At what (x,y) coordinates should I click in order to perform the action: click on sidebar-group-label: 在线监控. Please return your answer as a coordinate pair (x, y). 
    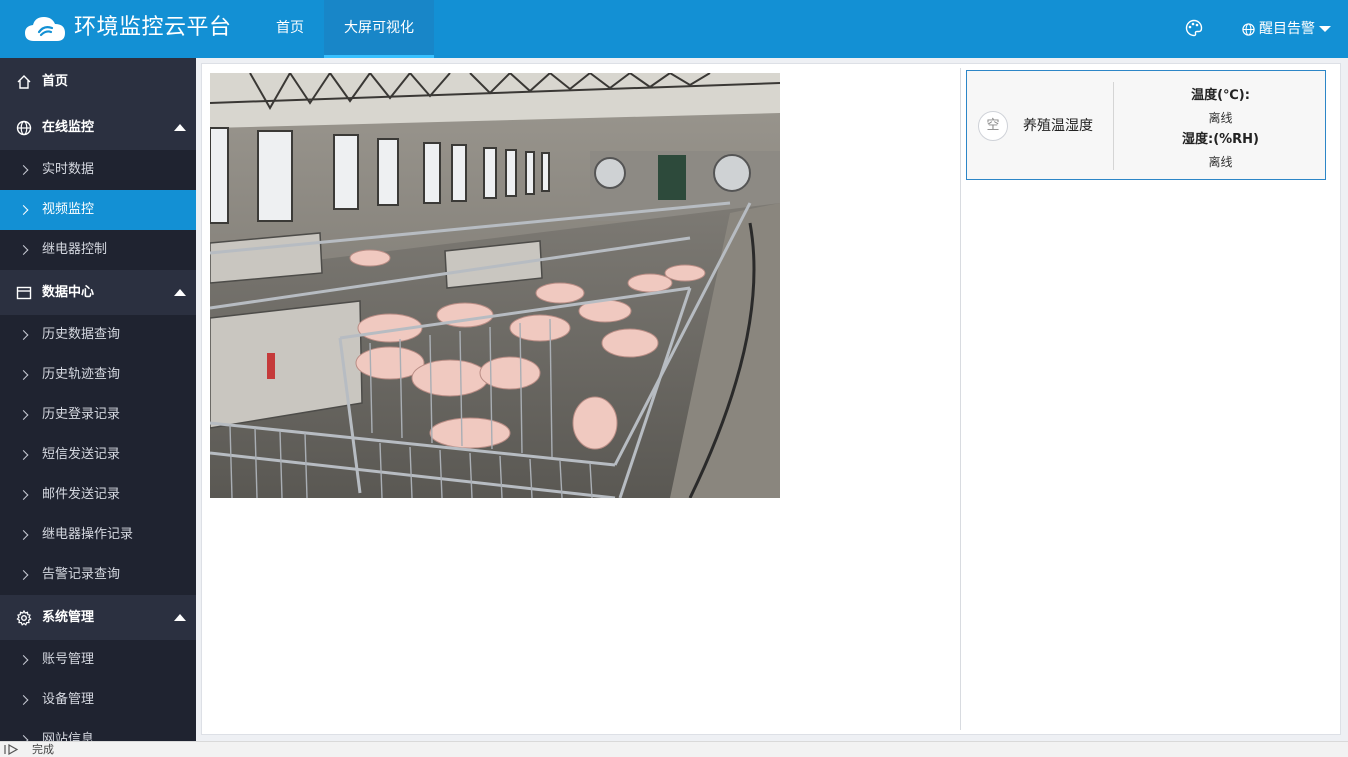
    Looking at the image, I should click on (68, 127).